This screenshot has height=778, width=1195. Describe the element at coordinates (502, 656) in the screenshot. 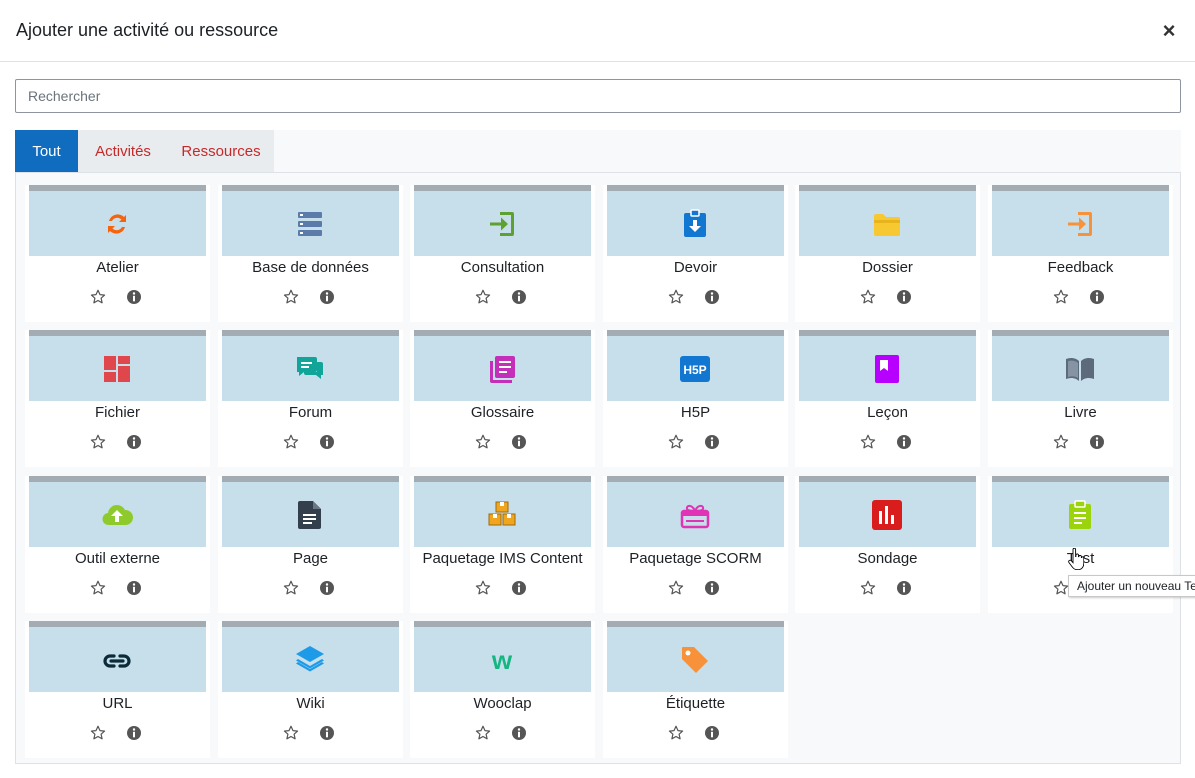

I see `module-card-image: w` at that location.